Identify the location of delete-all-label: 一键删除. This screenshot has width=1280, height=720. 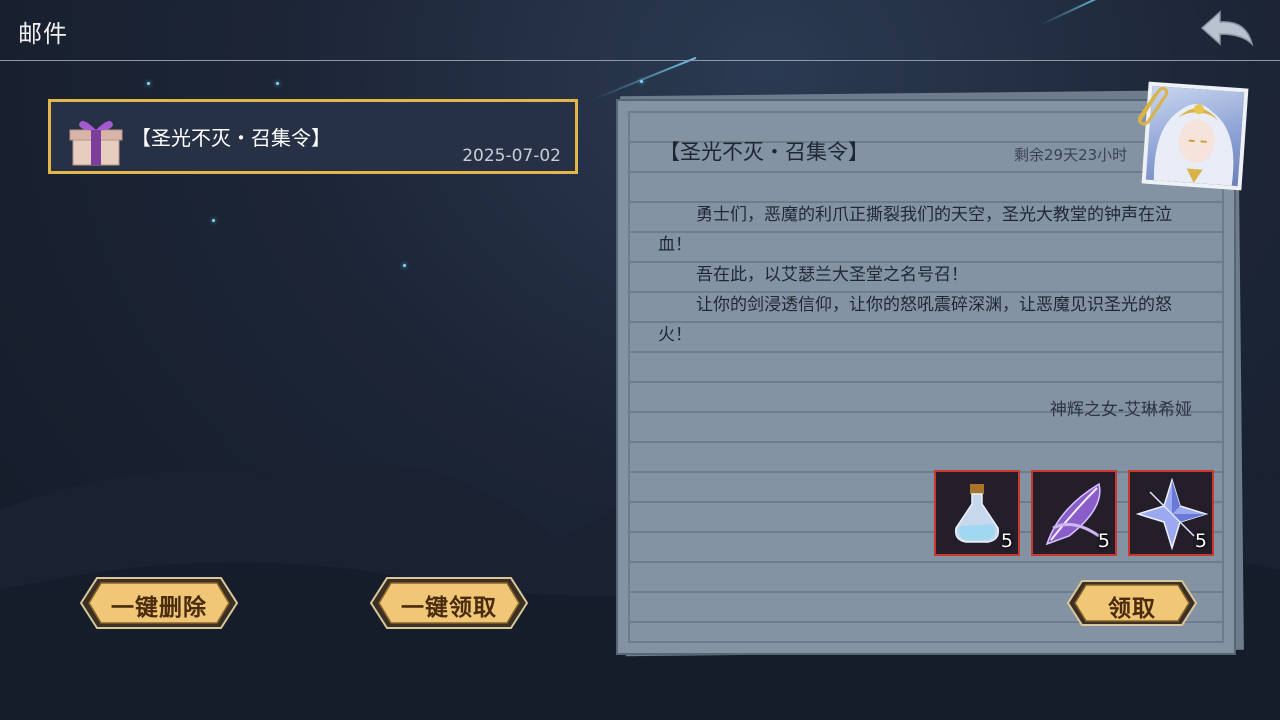
(159, 608).